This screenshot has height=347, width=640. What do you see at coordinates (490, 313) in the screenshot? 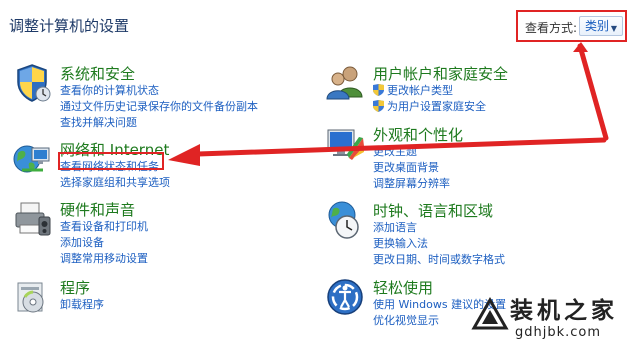
I see `watermark-logo-icon` at bounding box center [490, 313].